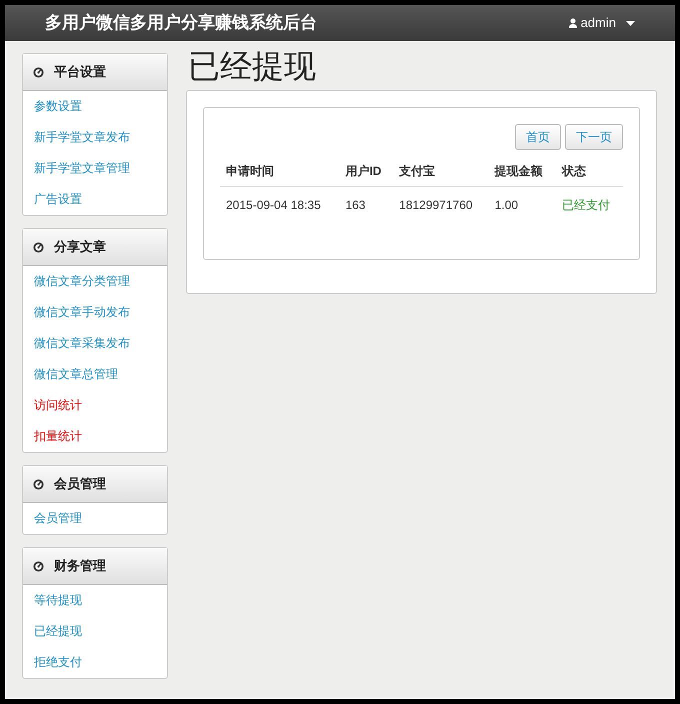 Image resolution: width=680 pixels, height=704 pixels. Describe the element at coordinates (95, 405) in the screenshot. I see `menu-link: 访问统计` at that location.